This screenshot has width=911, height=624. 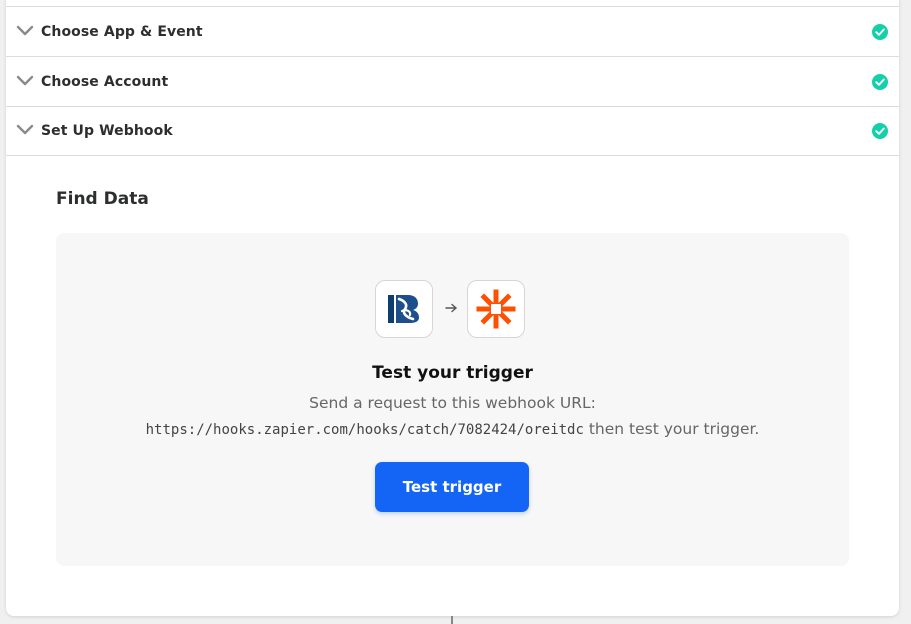 I want to click on section-choose-account: Choose Account, so click(x=452, y=81).